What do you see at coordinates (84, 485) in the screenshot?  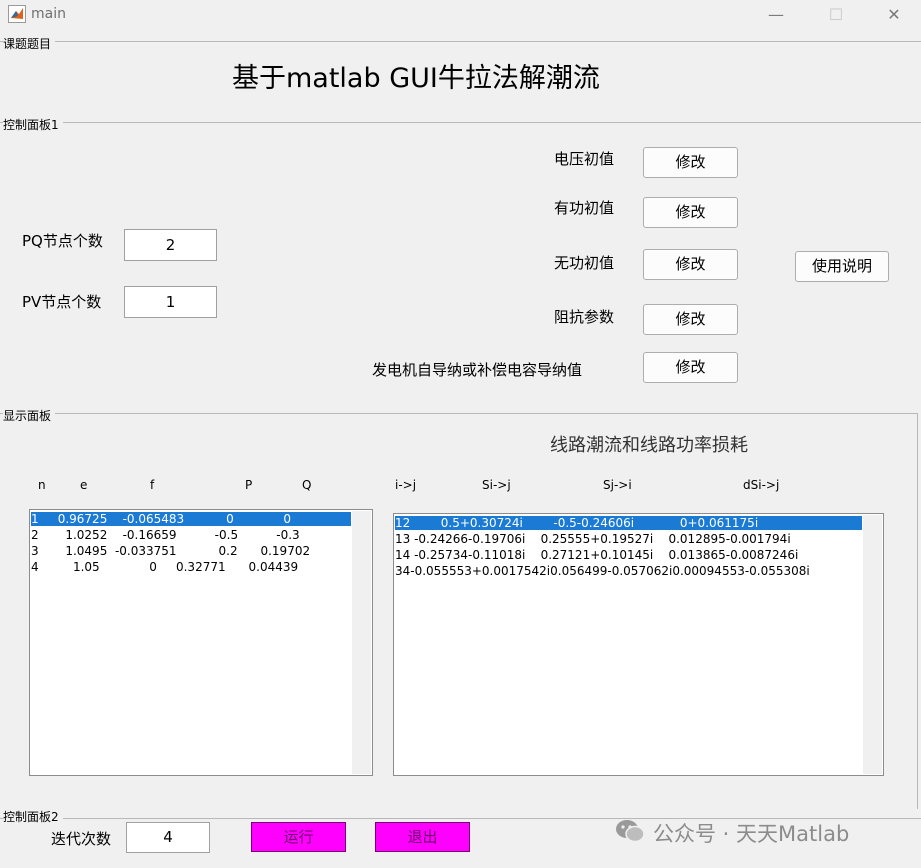 I see `header-e: e` at bounding box center [84, 485].